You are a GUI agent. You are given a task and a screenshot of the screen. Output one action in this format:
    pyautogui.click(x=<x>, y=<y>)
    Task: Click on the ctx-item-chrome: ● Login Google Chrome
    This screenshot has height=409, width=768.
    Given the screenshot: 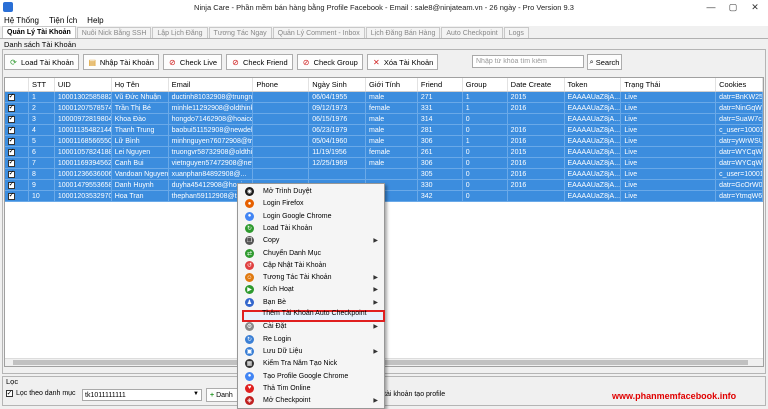 What is the action you would take?
    pyautogui.click(x=311, y=216)
    